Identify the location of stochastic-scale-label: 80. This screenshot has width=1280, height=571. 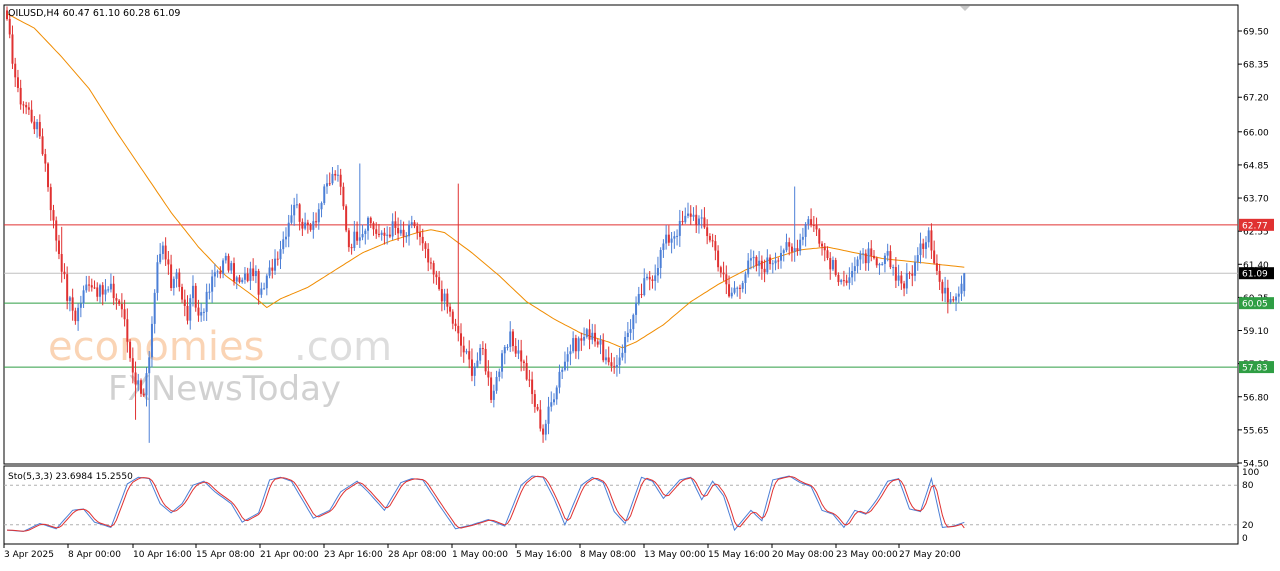
(1248, 486).